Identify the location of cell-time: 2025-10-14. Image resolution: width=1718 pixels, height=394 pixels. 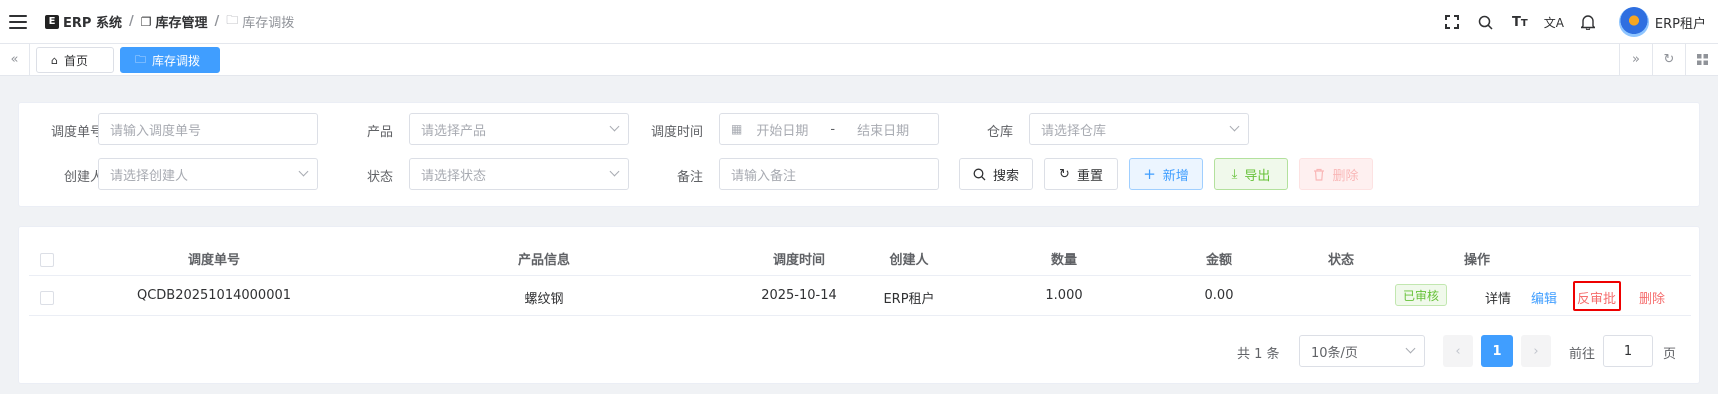
(799, 295).